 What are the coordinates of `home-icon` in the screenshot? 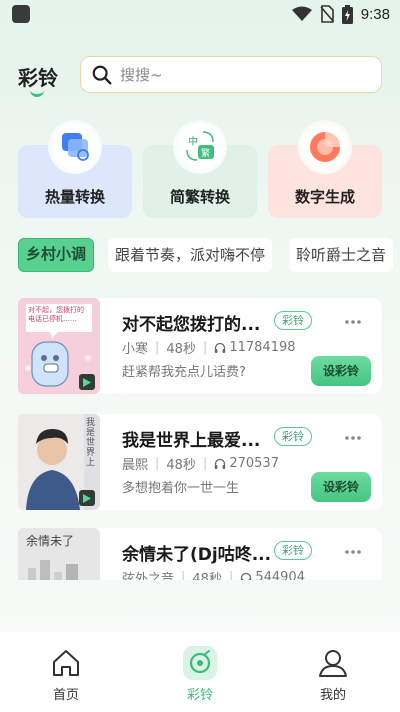 It's located at (66, 663).